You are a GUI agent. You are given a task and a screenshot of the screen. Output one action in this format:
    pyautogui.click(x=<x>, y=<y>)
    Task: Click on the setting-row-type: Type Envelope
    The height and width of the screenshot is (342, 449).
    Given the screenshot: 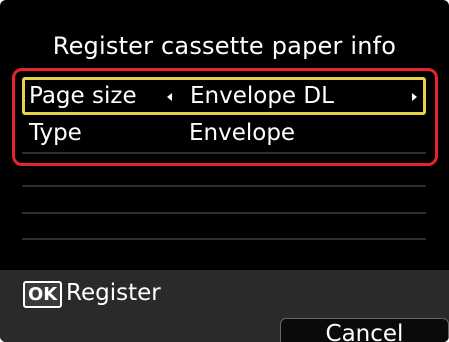 What is the action you would take?
    pyautogui.click(x=224, y=135)
    